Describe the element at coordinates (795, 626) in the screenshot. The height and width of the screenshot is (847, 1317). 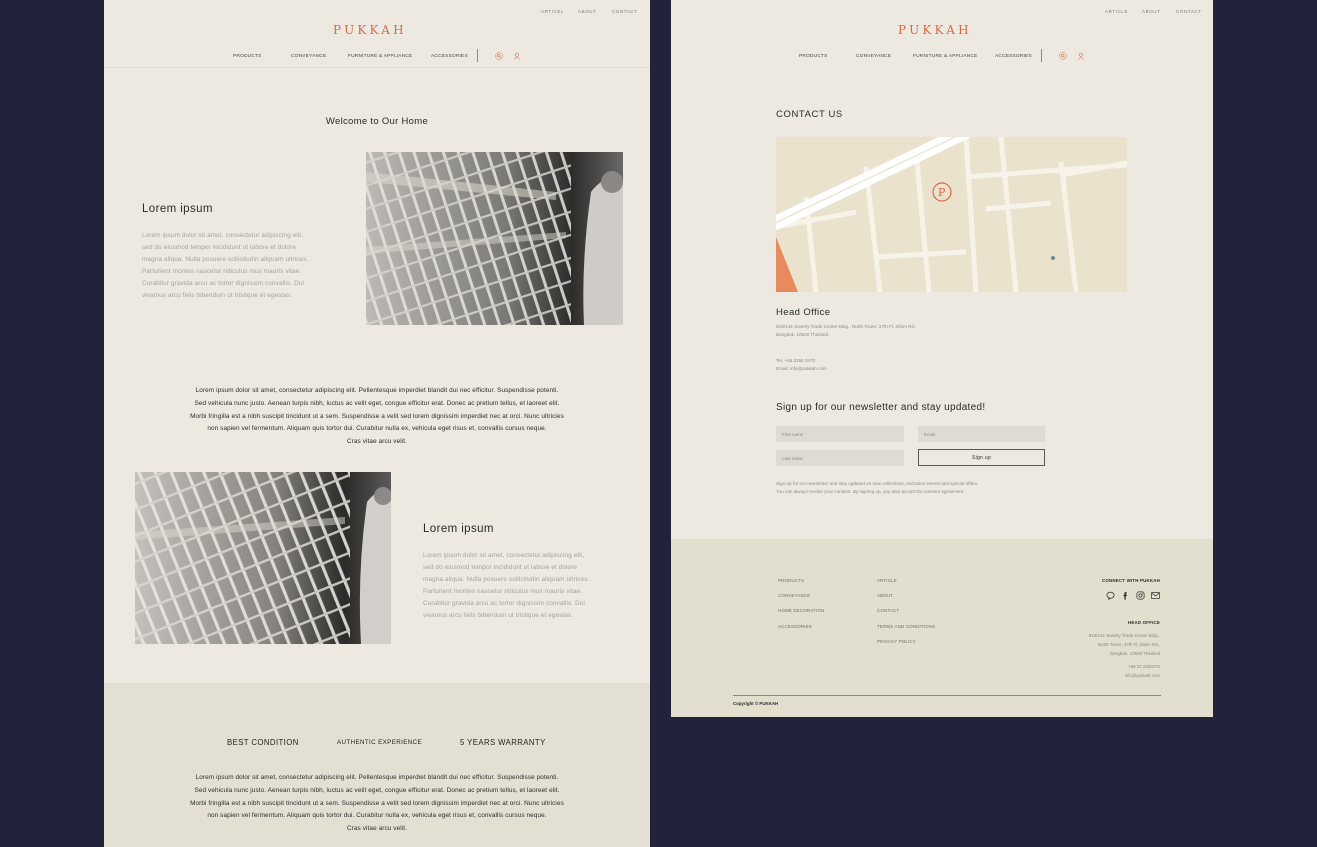
I see `footer-link-accessories: ACCESSORIES` at that location.